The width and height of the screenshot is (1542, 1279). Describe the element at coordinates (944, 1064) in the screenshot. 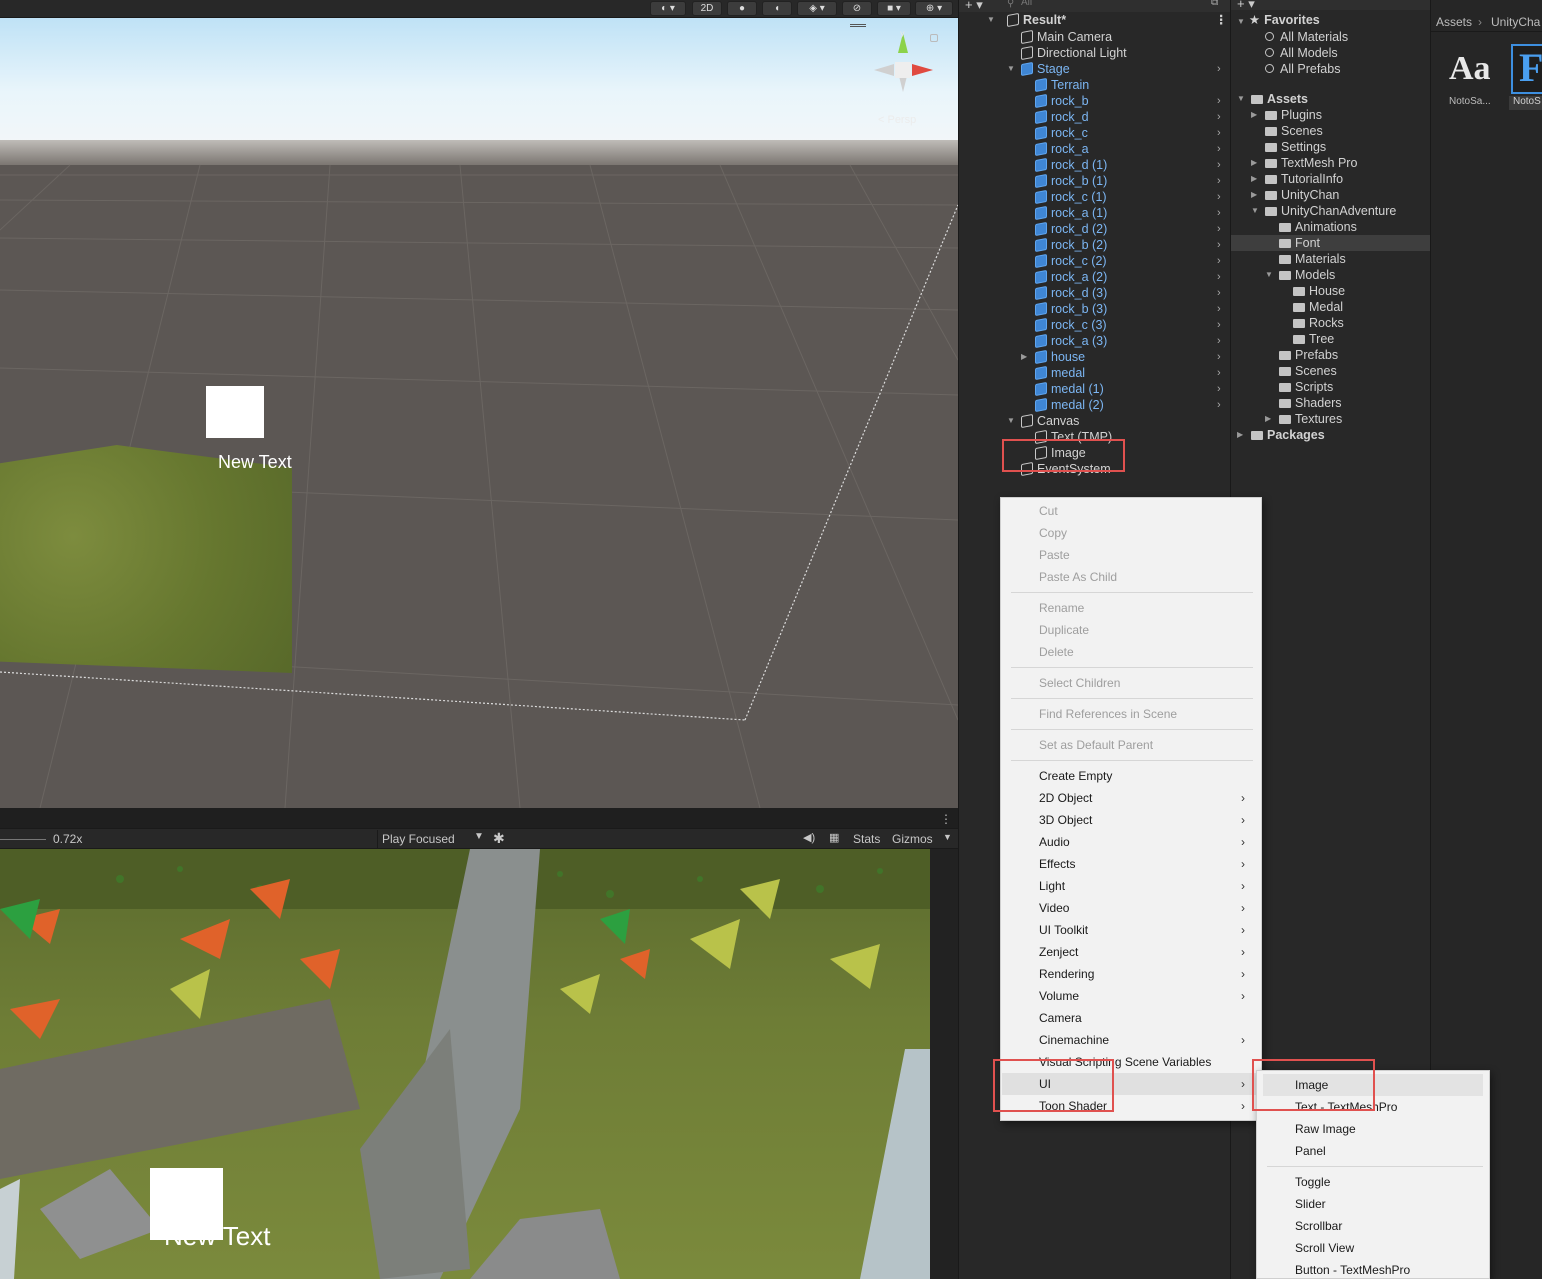

I see `game-scrollbar` at that location.